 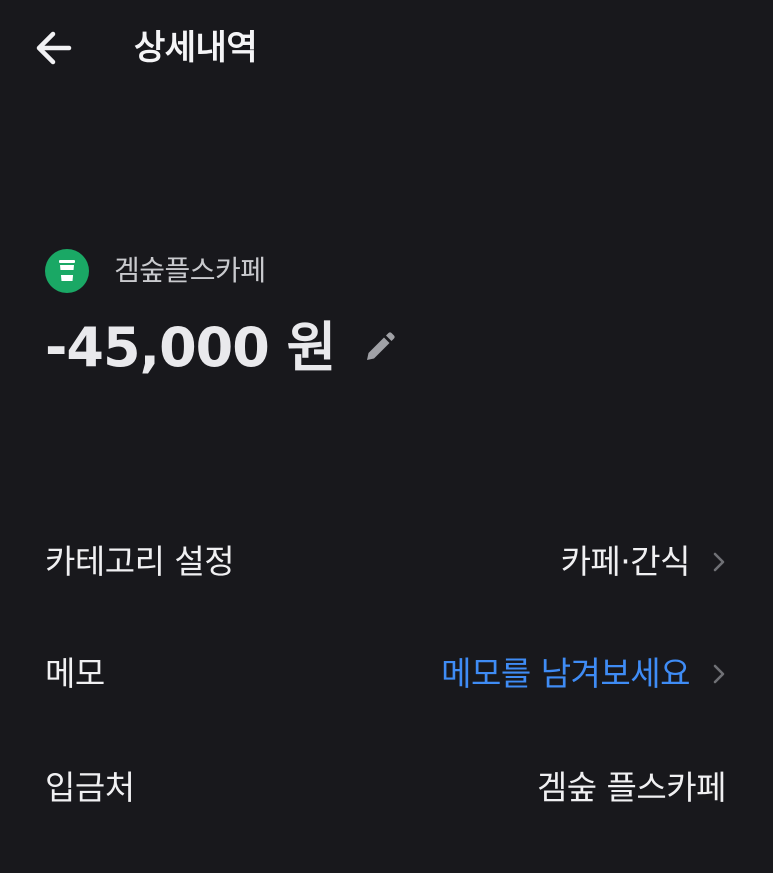 I want to click on merchant-logo, so click(x=67, y=271).